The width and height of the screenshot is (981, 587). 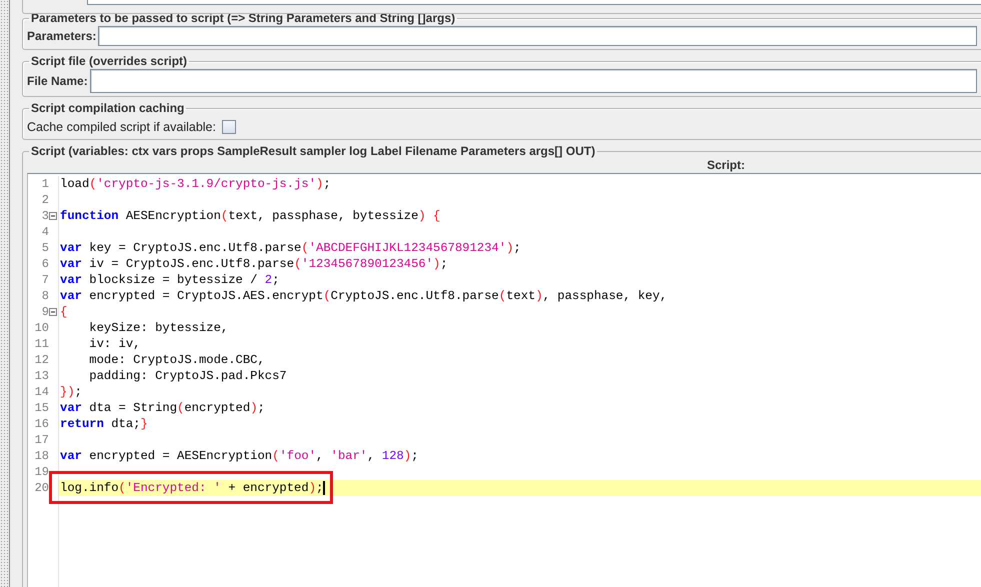 I want to click on editor-header: Script:, so click(x=726, y=165).